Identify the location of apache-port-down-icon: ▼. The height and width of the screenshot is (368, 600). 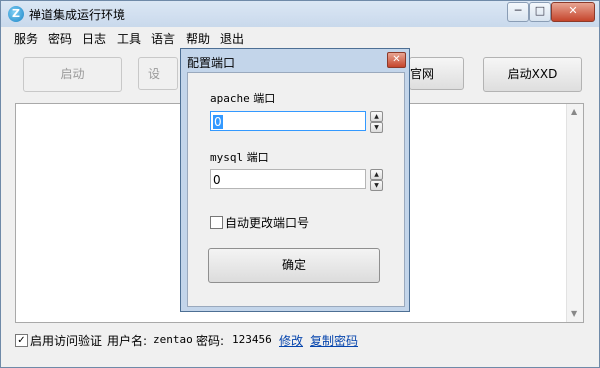
(376, 127).